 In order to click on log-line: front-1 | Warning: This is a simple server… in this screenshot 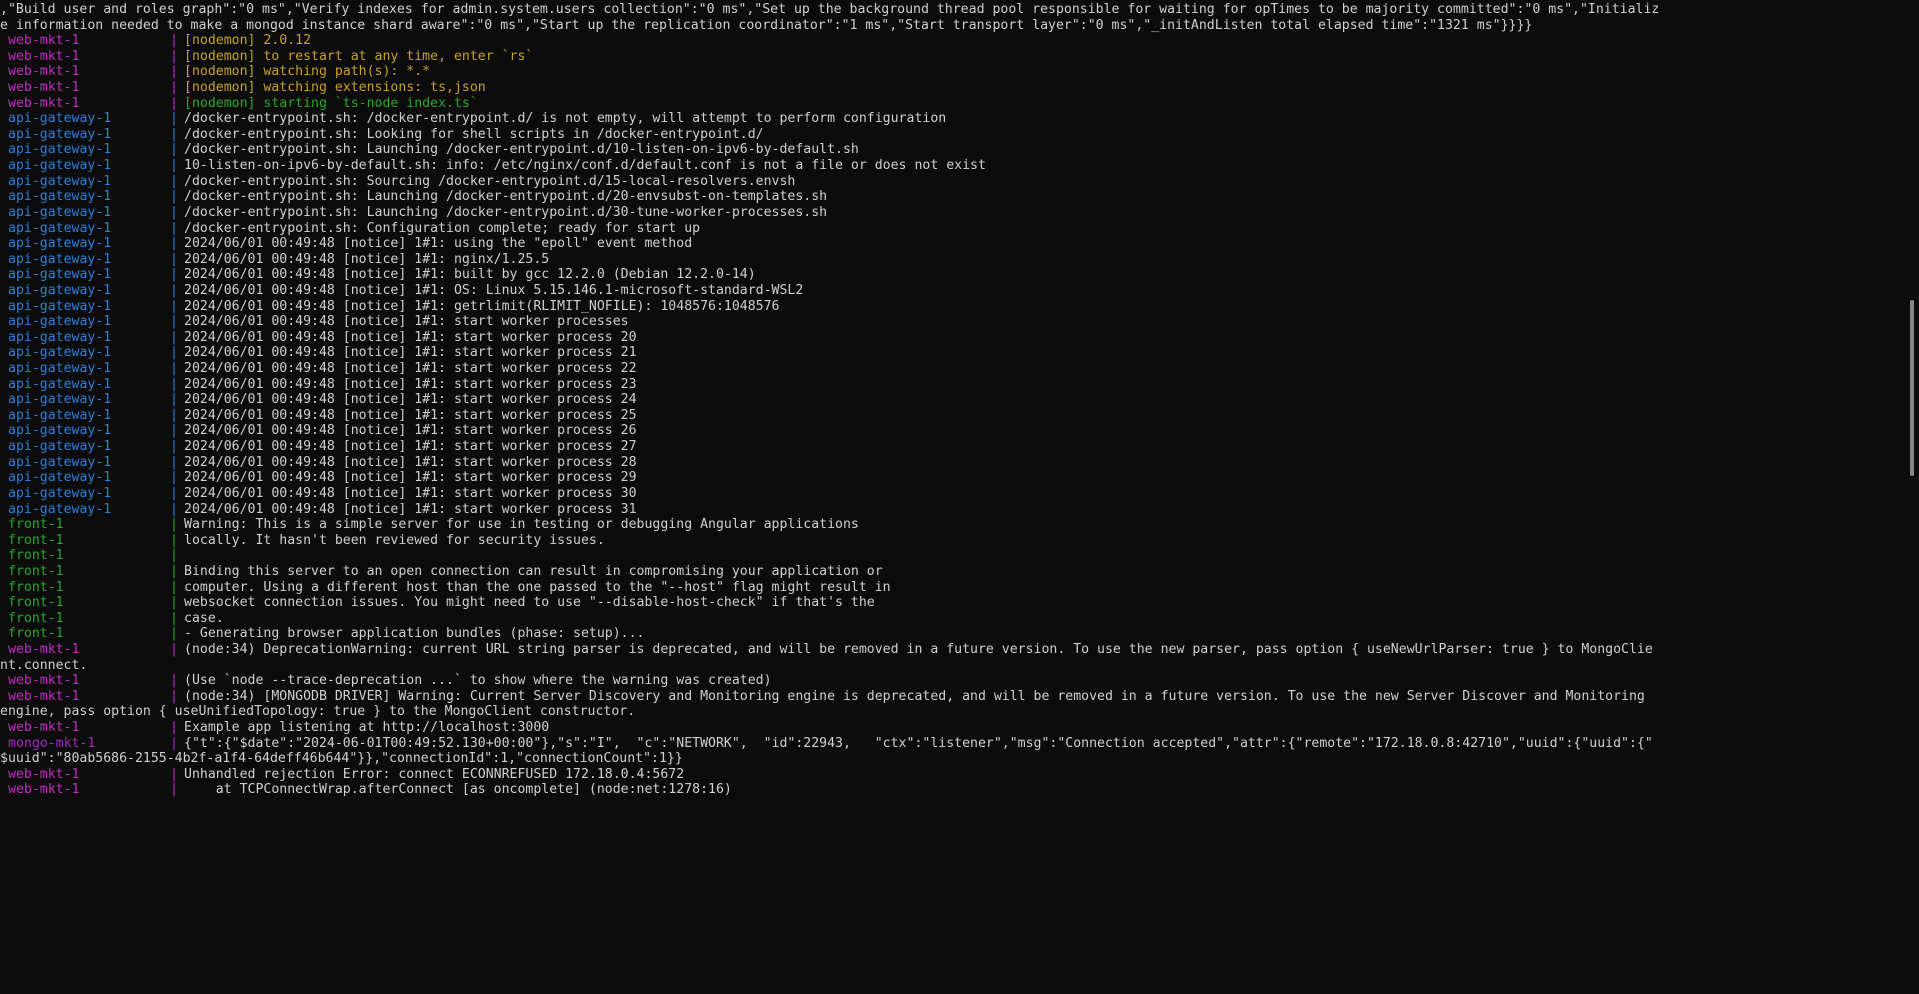, I will do `click(959, 525)`.